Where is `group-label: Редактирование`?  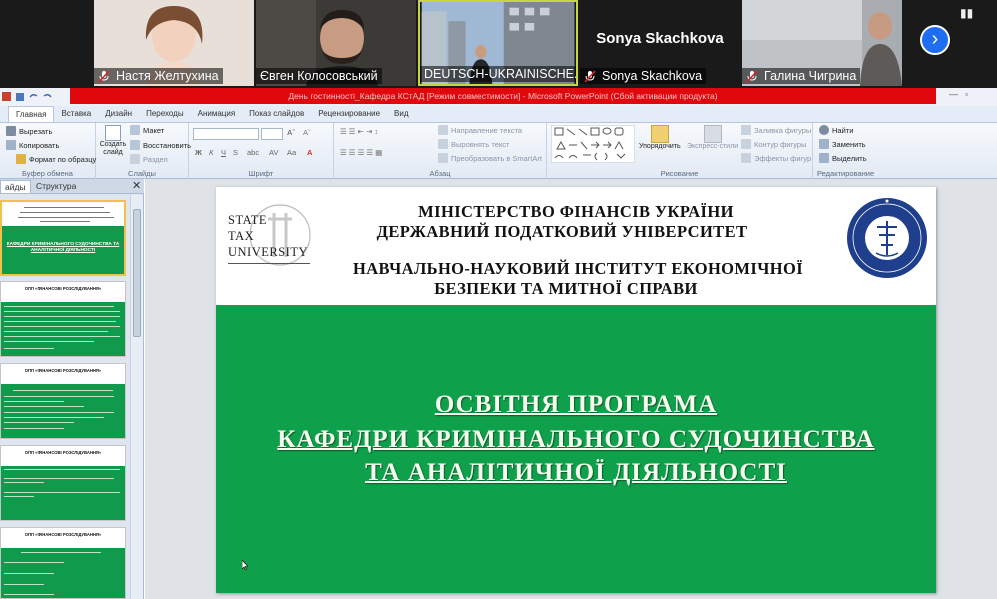
group-label: Редактирование is located at coordinates (846, 173).